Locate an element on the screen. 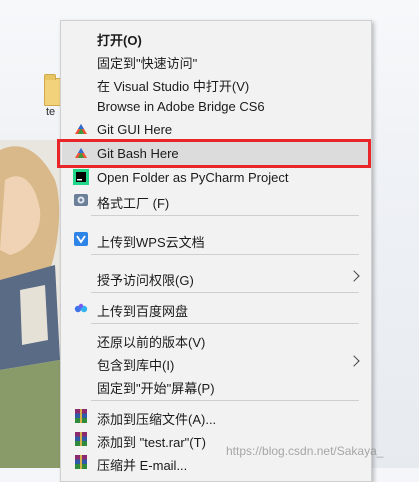 This screenshot has height=482, width=419. menu-item-label: 在 Visual Studio 中打开(V) is located at coordinates (173, 86).